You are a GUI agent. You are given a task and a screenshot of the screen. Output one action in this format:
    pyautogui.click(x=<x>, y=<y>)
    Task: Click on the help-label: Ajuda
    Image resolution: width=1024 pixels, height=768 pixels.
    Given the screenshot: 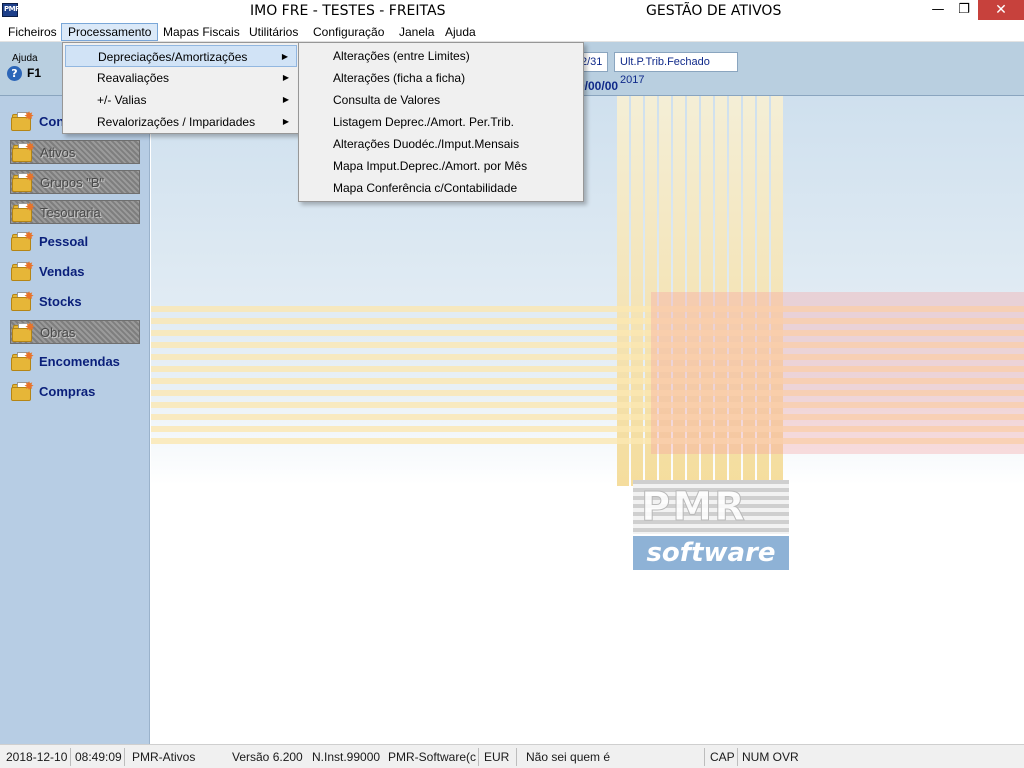 What is the action you would take?
    pyautogui.click(x=25, y=58)
    